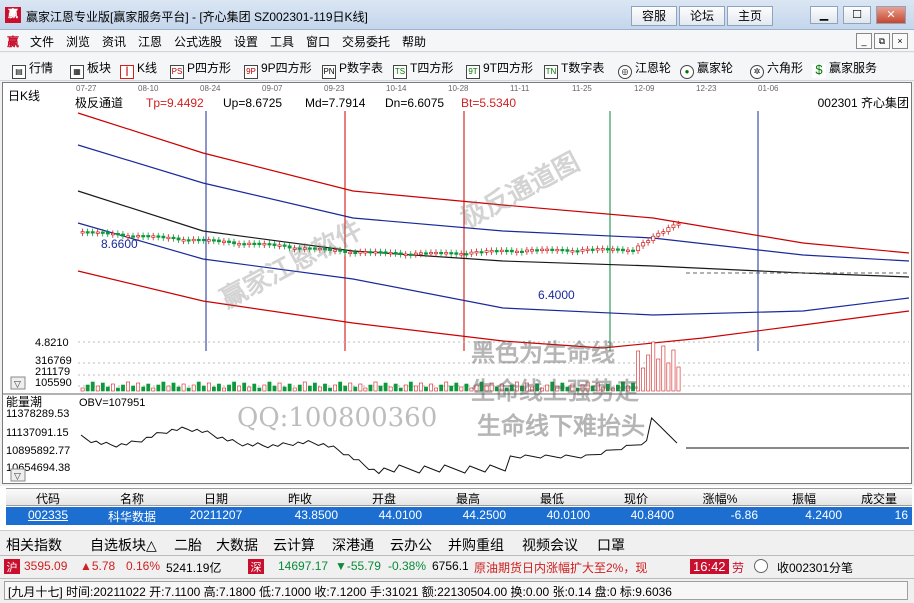  Describe the element at coordinates (12, 566) in the screenshot. I see `sh-icon: 沪` at that location.